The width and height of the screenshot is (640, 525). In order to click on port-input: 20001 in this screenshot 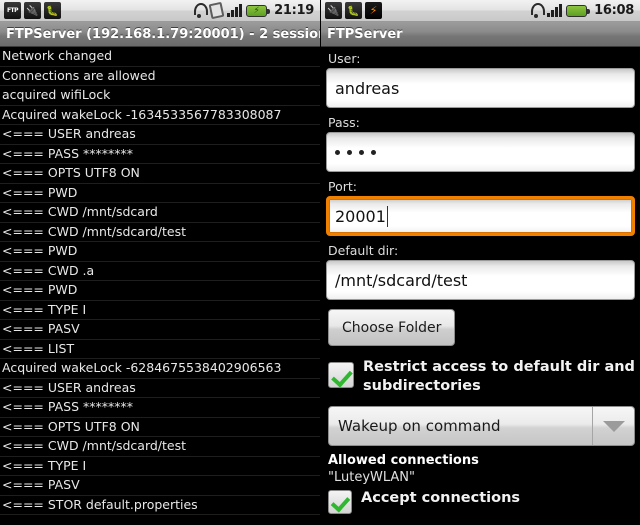, I will do `click(480, 216)`.